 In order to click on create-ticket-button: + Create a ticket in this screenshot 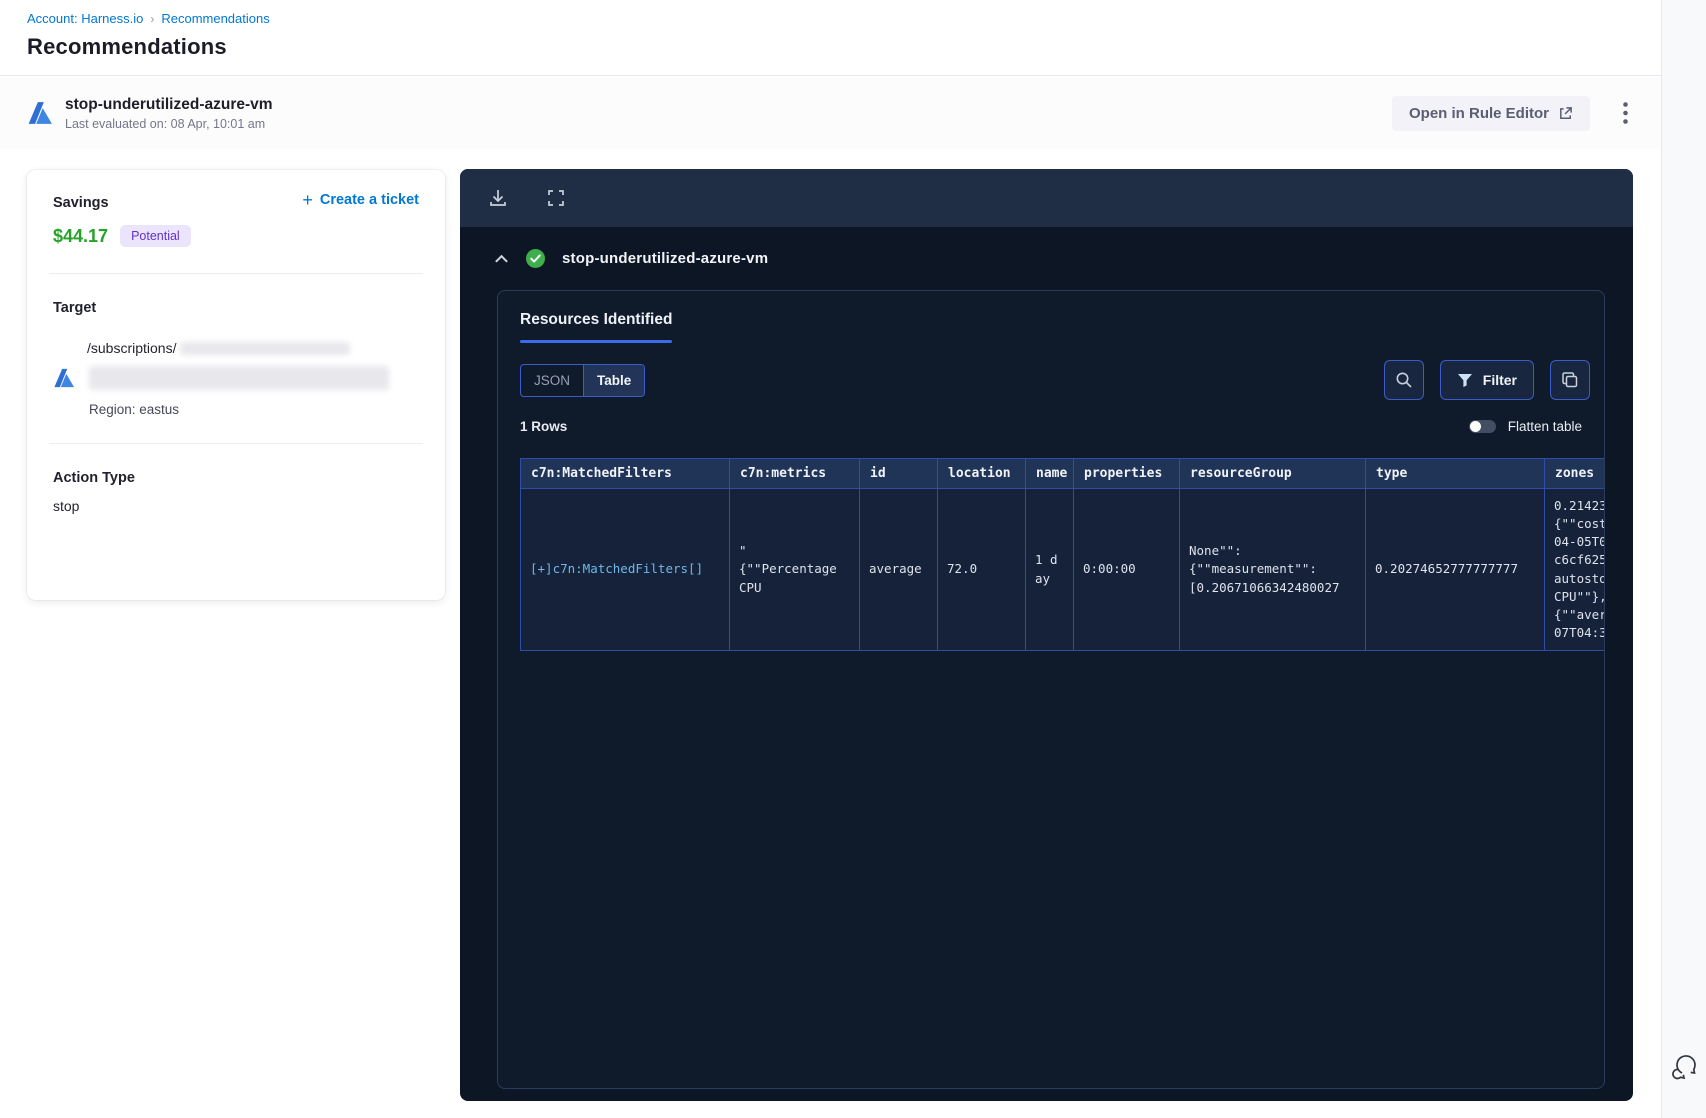, I will do `click(360, 200)`.